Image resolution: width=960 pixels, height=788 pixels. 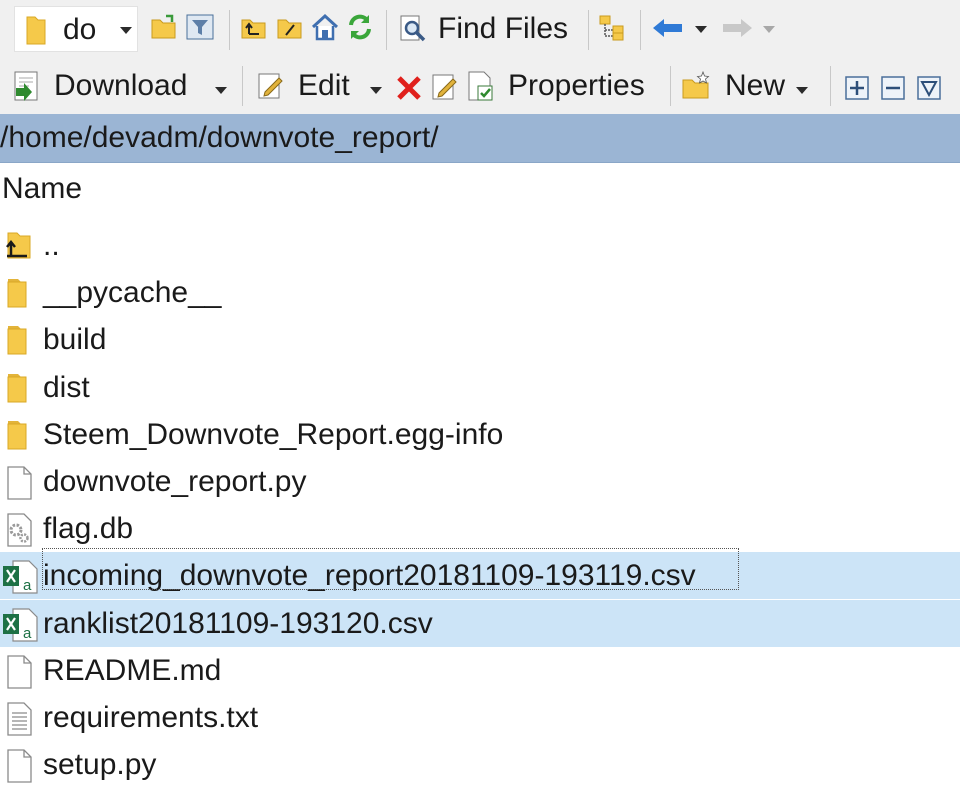 I want to click on edit-label: Edit, so click(x=324, y=85).